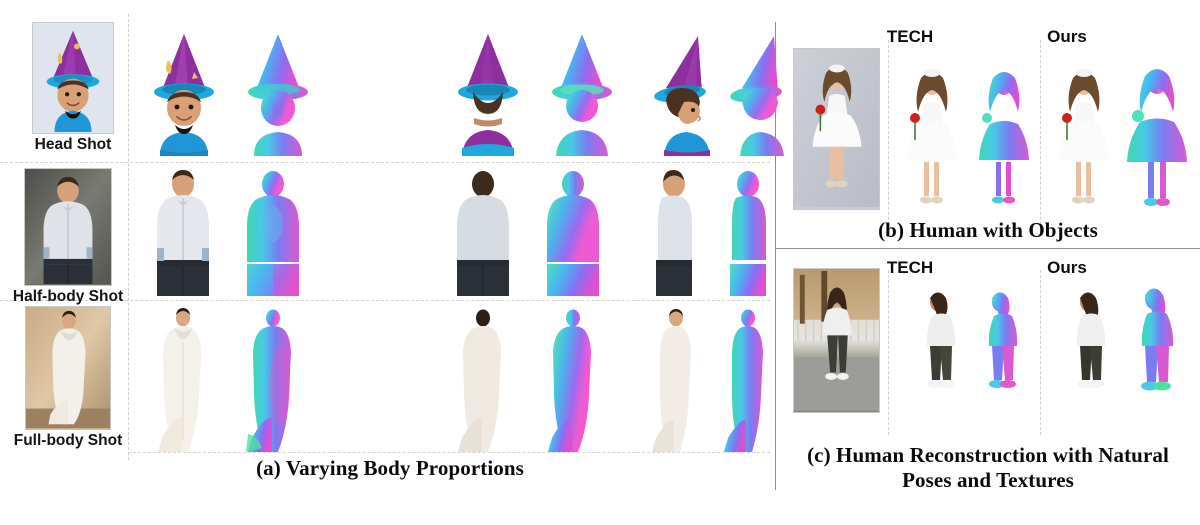  What do you see at coordinates (1067, 36) in the screenshot?
I see `panel-b-label-ours: Ours` at bounding box center [1067, 36].